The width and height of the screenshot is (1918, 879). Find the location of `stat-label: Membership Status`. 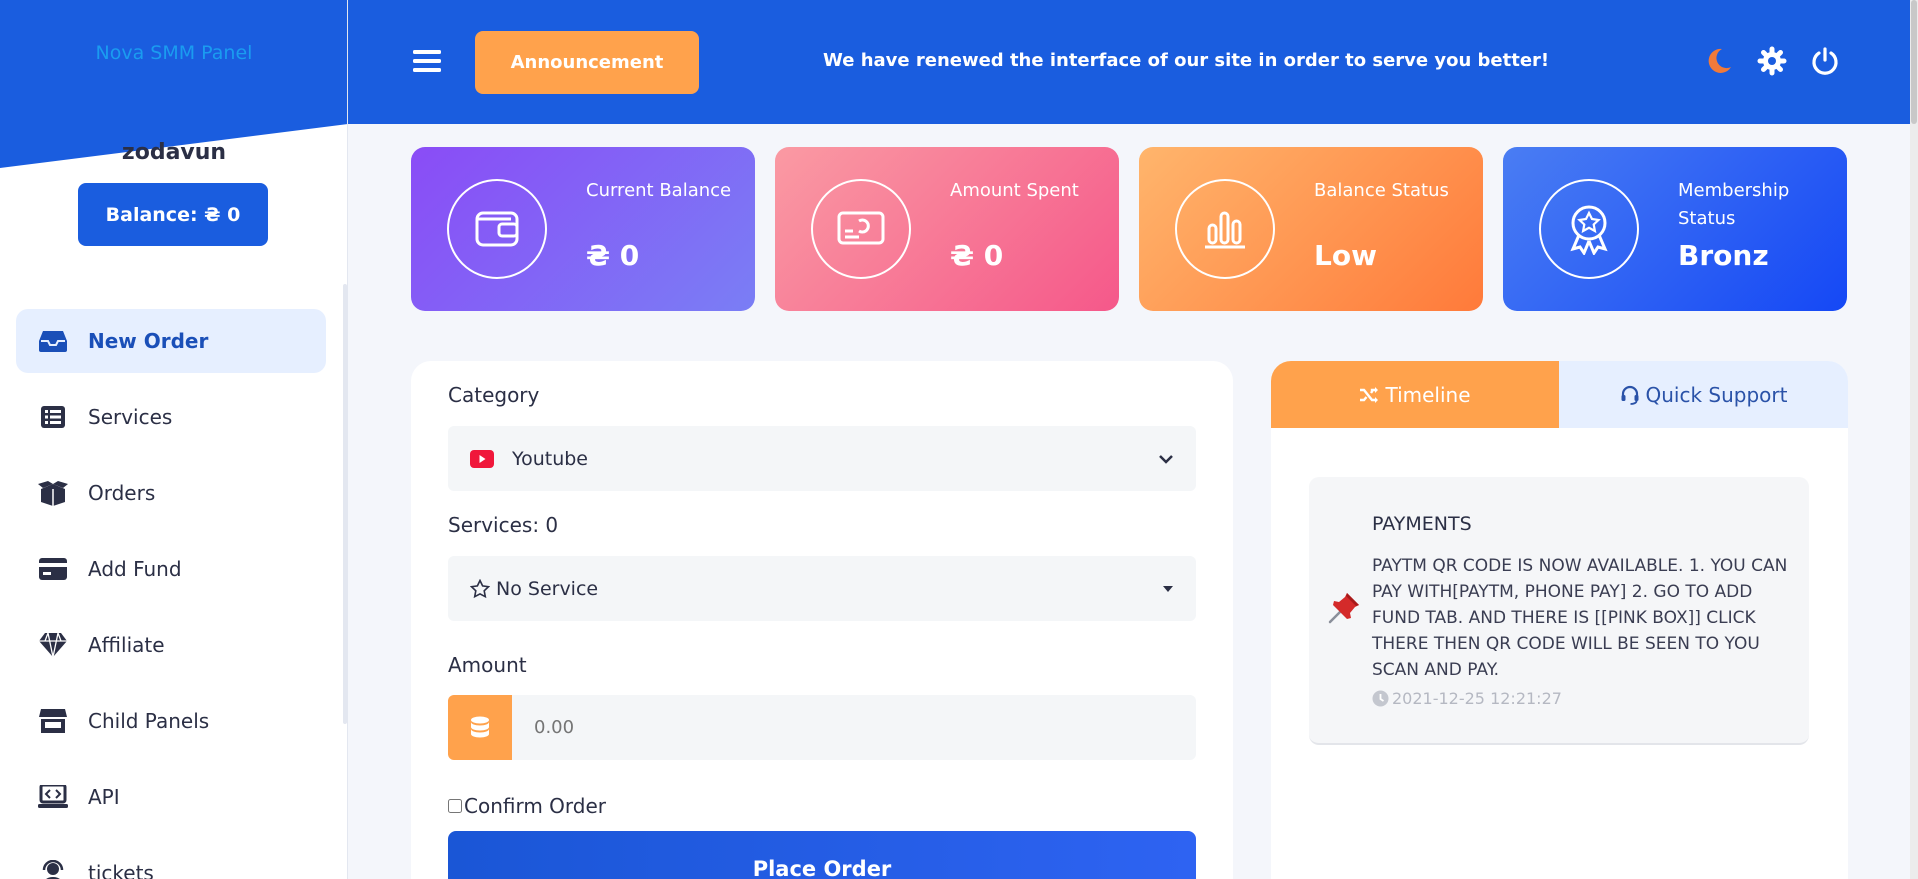

stat-label: Membership Status is located at coordinates (1734, 204).